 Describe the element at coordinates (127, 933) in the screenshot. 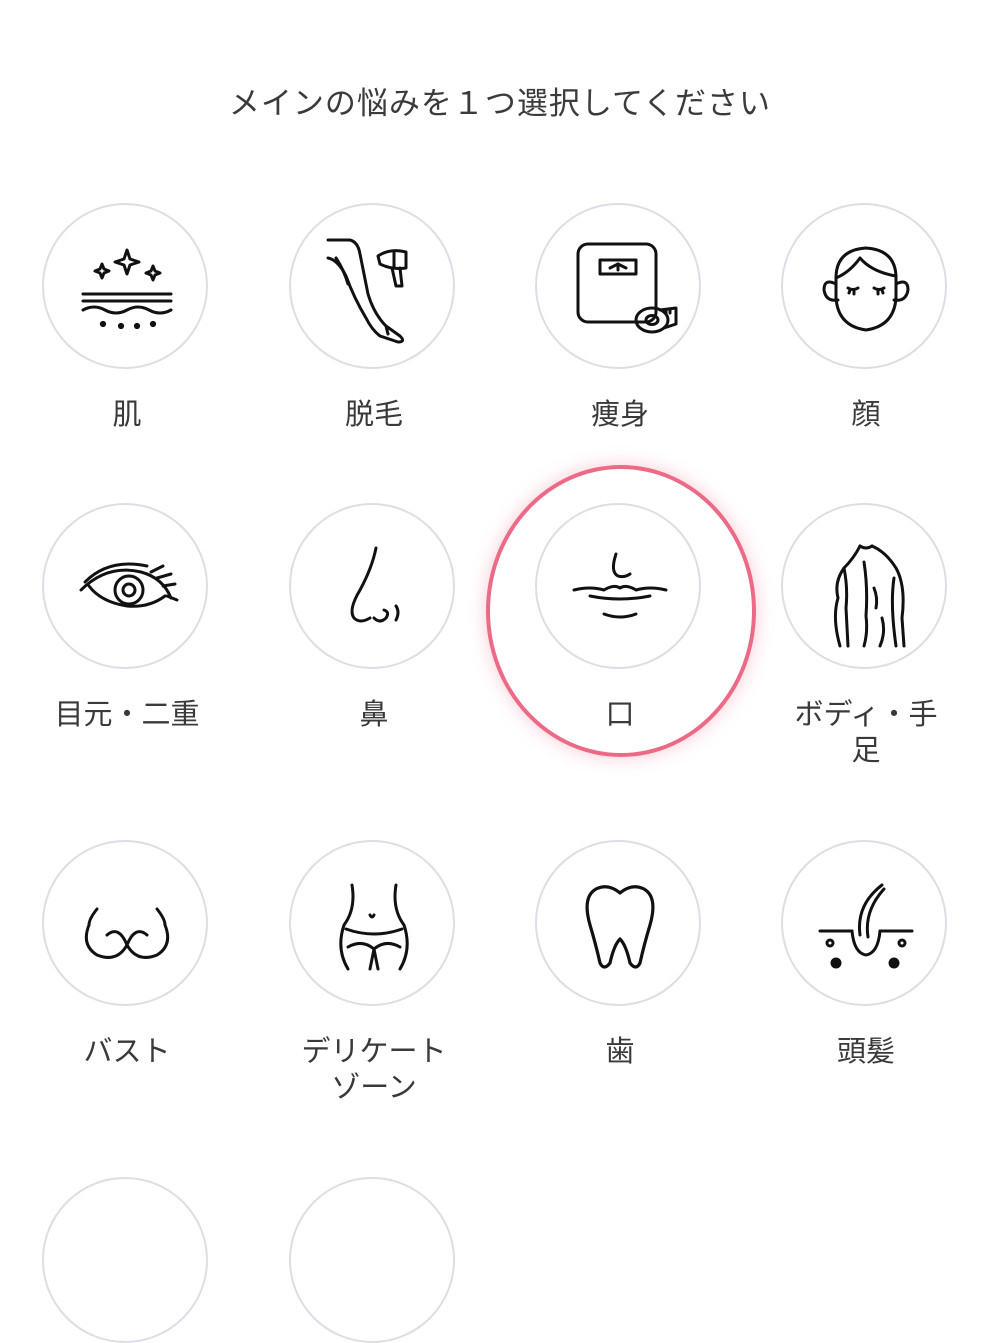

I see `bust-icon` at that location.